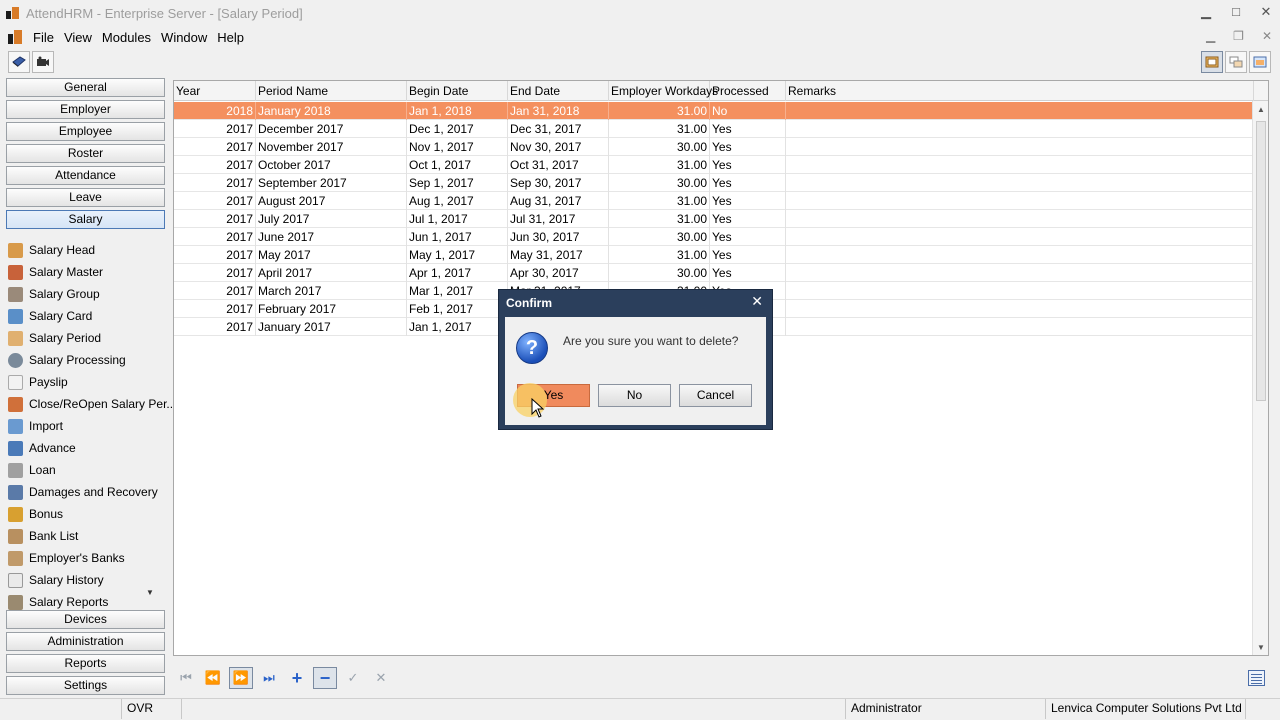  What do you see at coordinates (663, 91) in the screenshot?
I see `column-header-employer-workdays: Employer Workdays` at bounding box center [663, 91].